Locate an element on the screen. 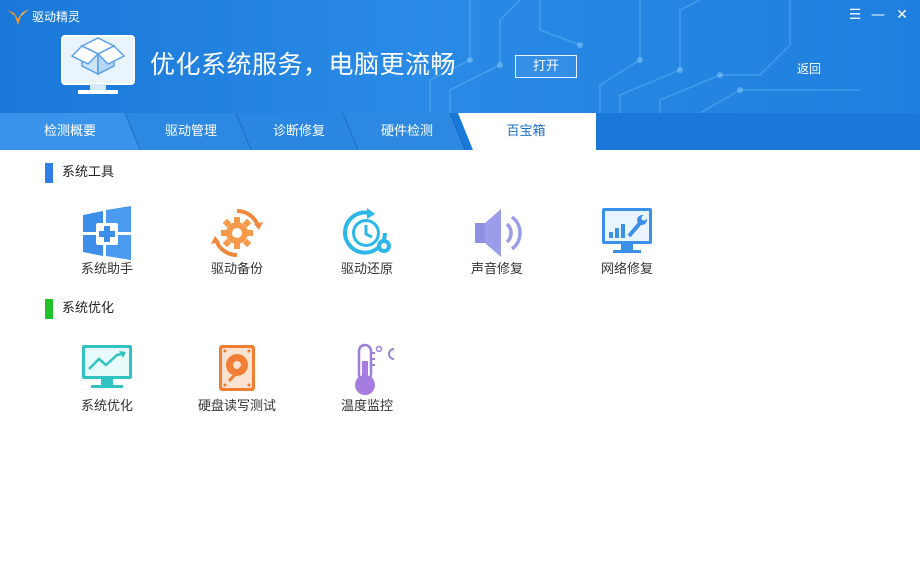  open-button: 打开 is located at coordinates (546, 66).